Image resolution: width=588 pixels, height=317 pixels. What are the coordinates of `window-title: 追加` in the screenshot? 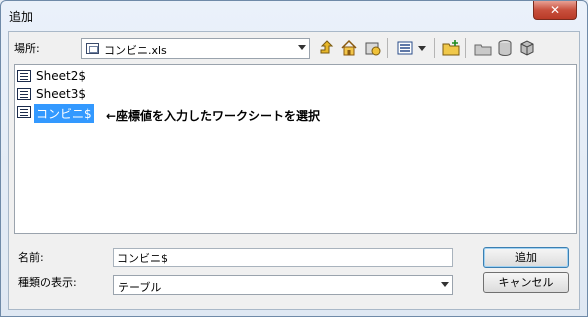 It's located at (21, 17).